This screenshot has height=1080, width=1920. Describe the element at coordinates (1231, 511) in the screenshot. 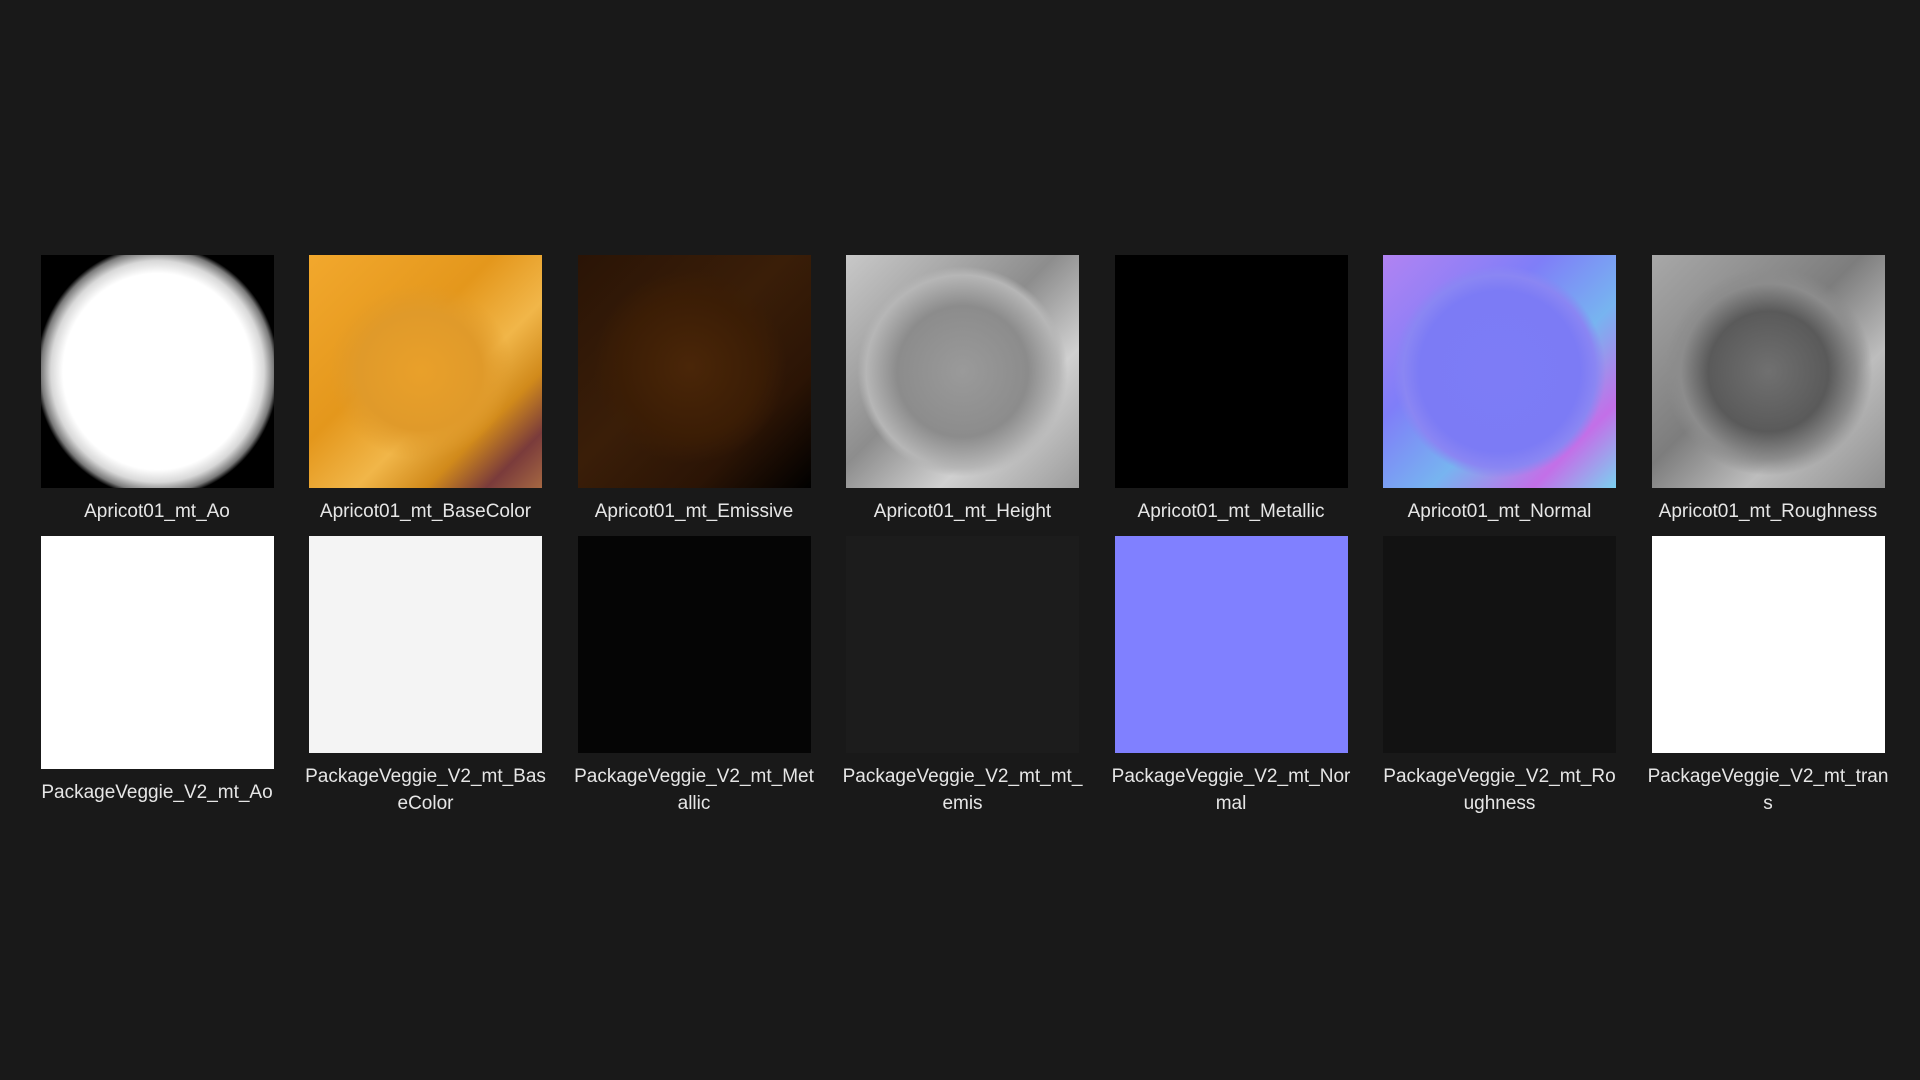

I see `file-name-label: Apricot01_mt_Metallic` at that location.